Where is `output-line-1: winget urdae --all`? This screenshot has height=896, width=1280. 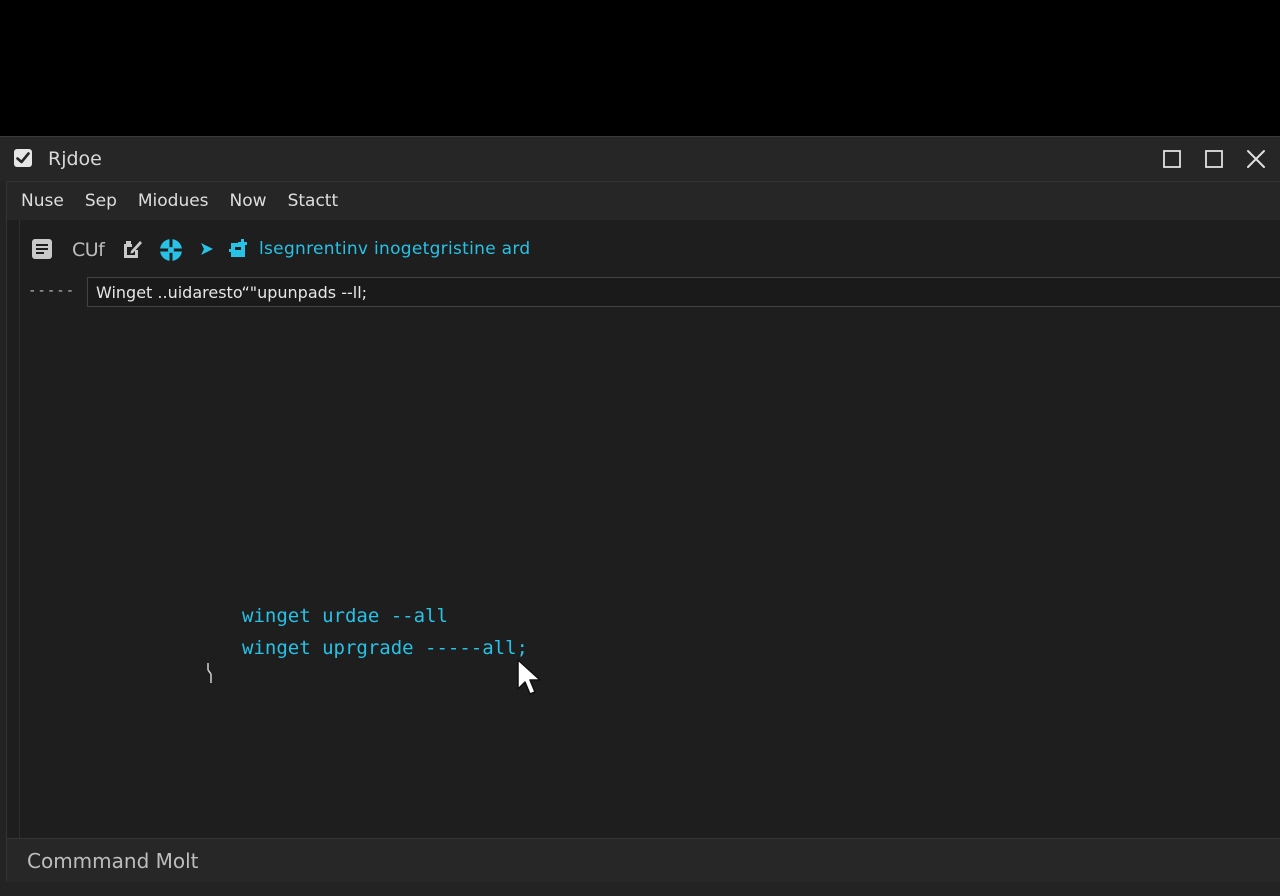 output-line-1: winget urdae --all is located at coordinates (345, 616).